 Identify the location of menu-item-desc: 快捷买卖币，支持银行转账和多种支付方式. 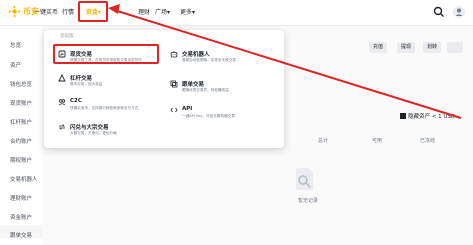
(104, 108).